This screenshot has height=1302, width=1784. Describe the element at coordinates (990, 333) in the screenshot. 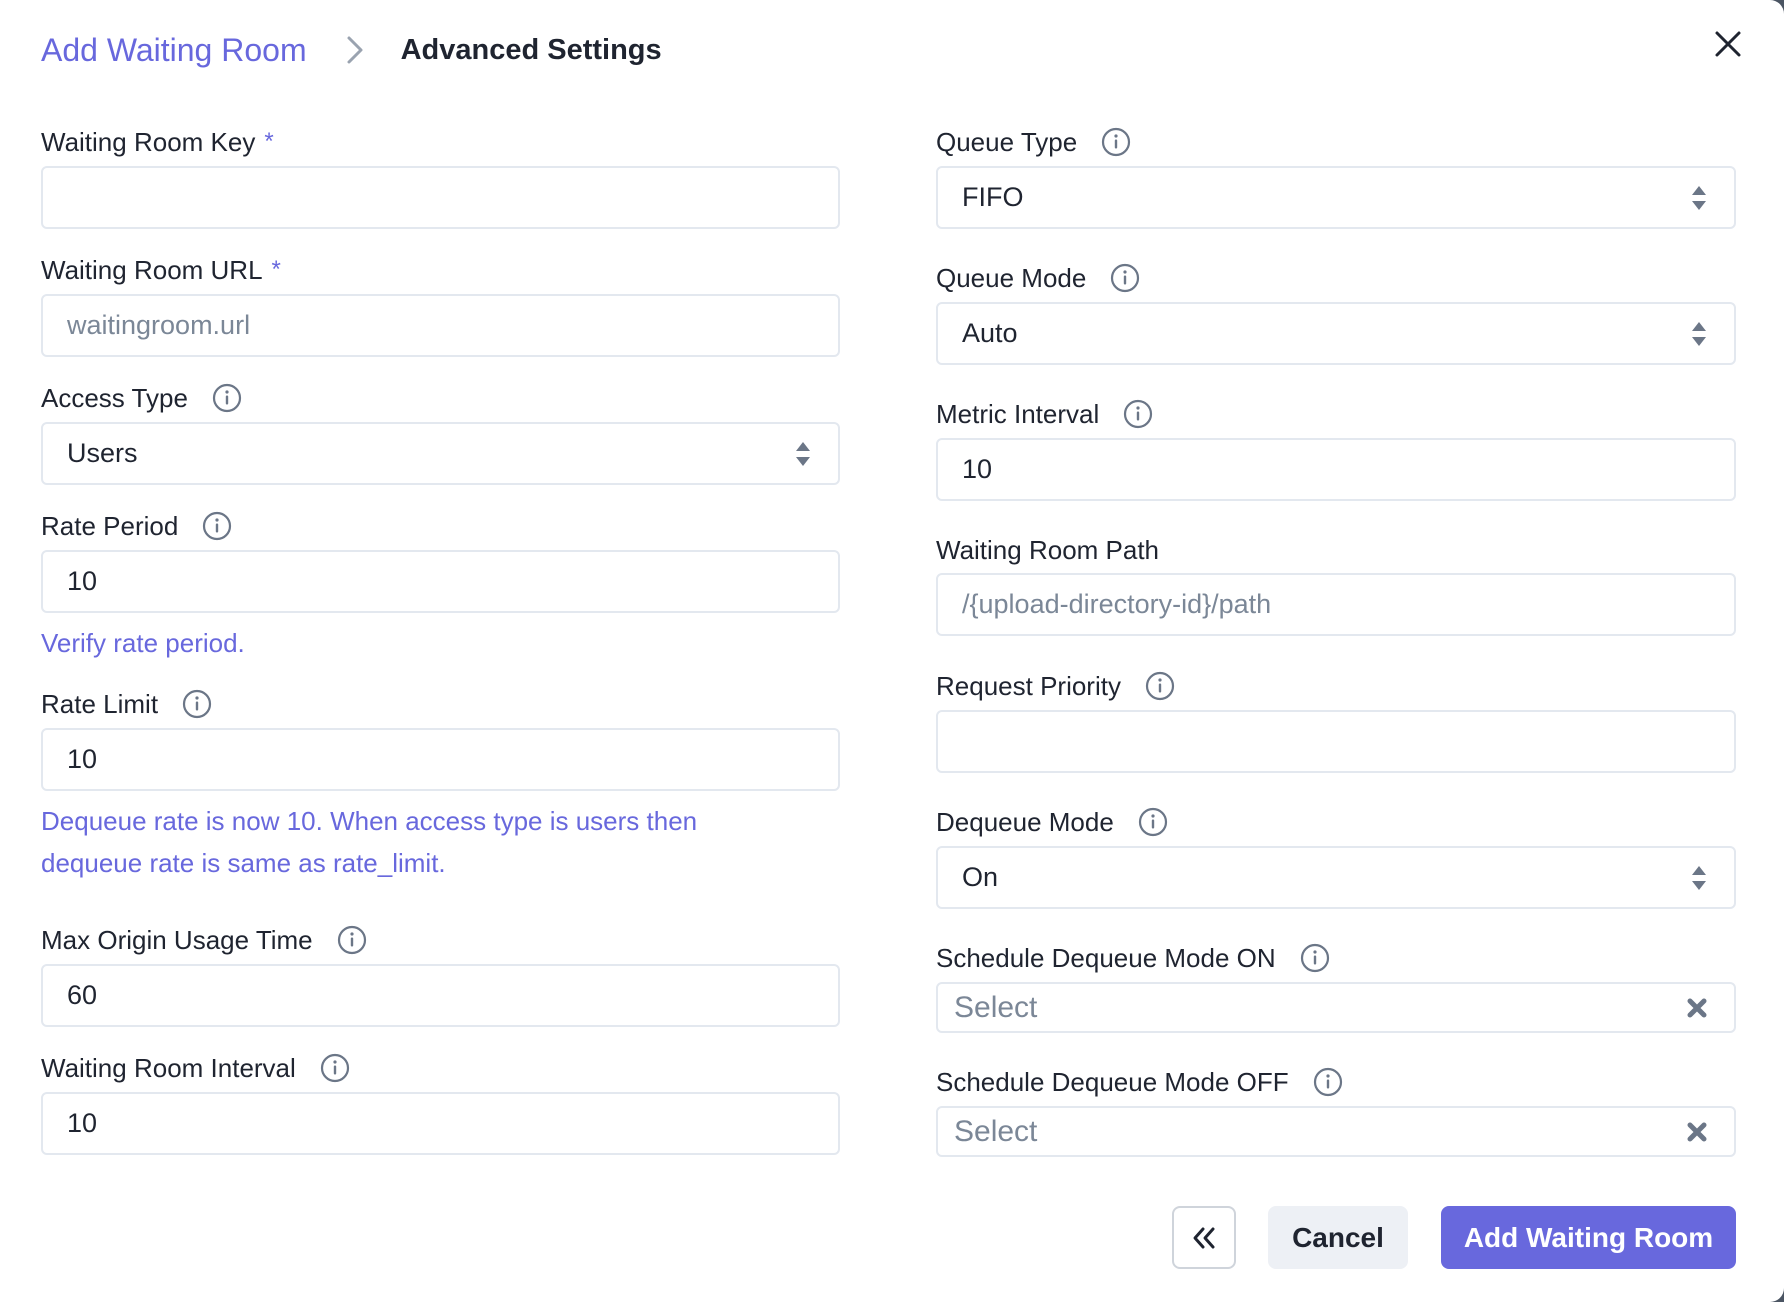

I see `select-value: Auto` at that location.